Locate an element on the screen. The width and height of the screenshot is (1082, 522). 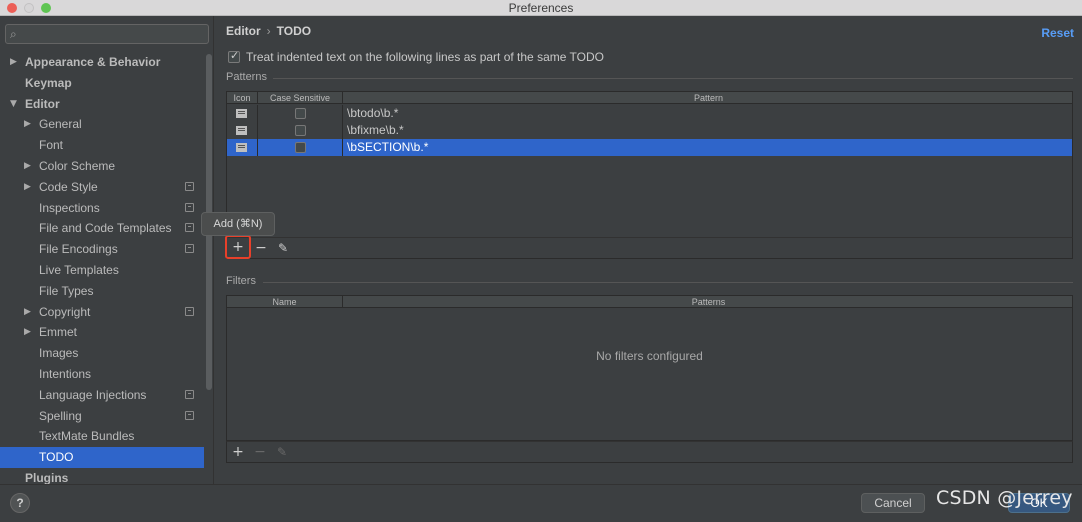
pattern-row: \bSECTION\b.* is located at coordinates (649, 147).